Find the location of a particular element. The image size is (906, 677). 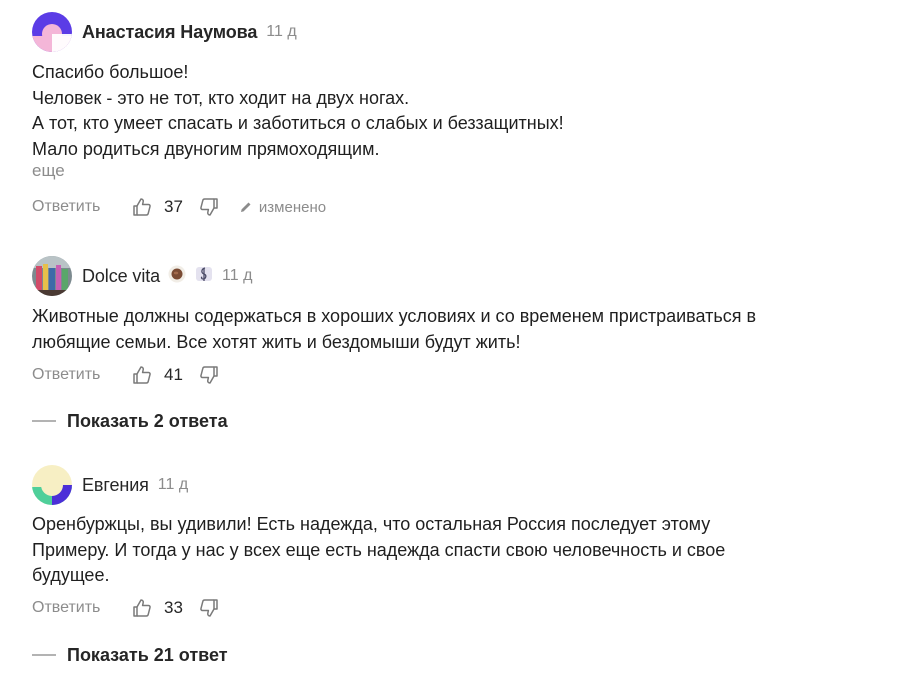

comment-header: Евгения 11 д is located at coordinates (110, 485).